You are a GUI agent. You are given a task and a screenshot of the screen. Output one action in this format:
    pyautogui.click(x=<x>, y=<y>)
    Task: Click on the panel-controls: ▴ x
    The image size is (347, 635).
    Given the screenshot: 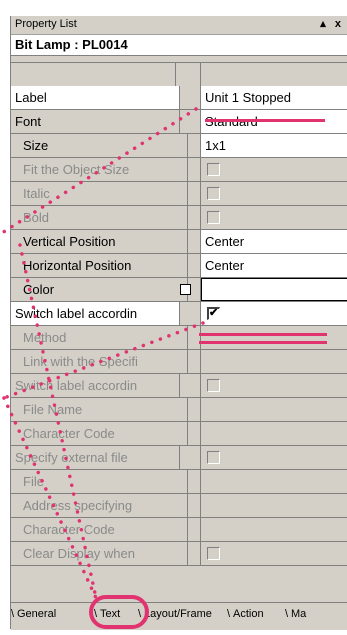 What is the action you would take?
    pyautogui.click(x=332, y=23)
    